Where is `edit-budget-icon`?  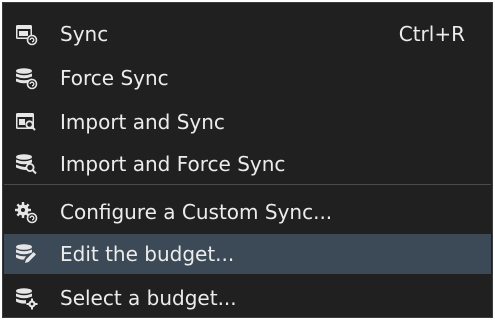
edit-budget-icon is located at coordinates (26, 254).